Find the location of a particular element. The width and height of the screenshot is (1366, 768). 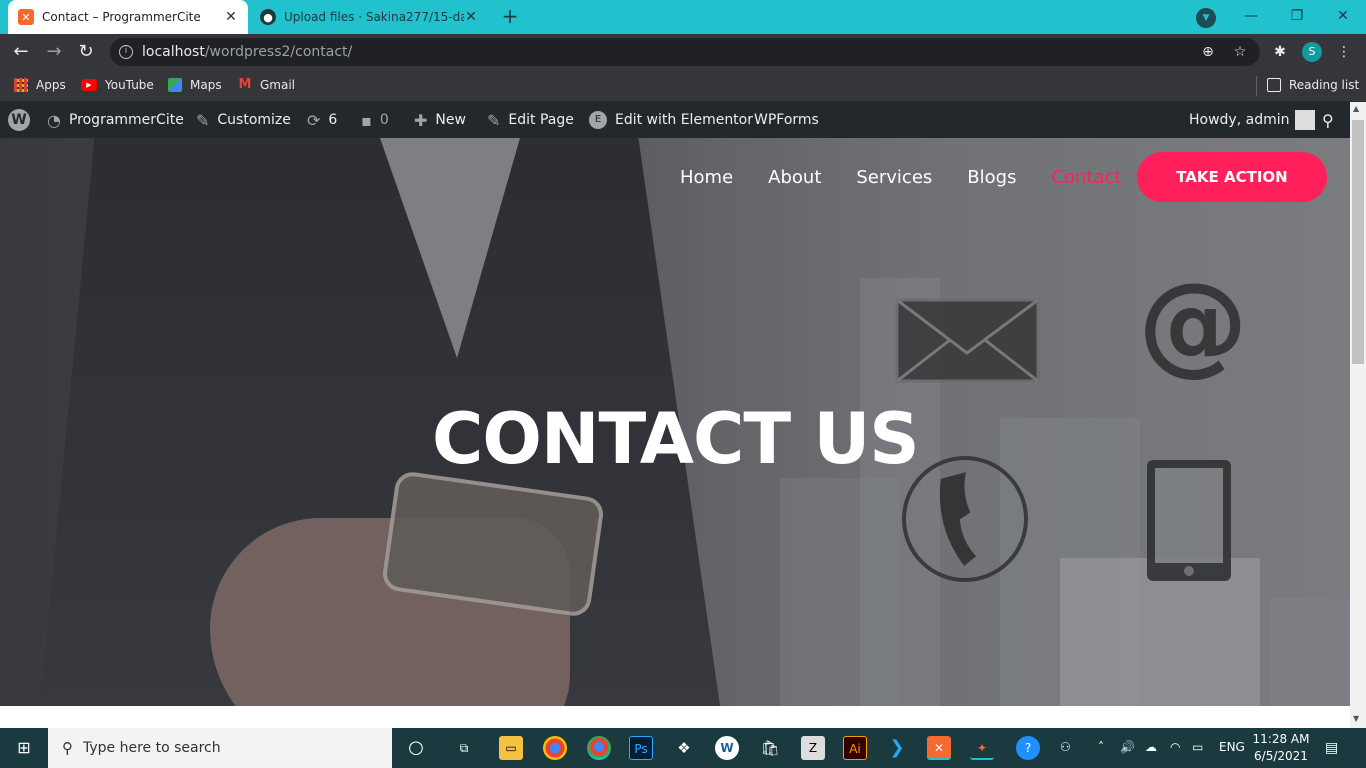

hero-title: CONTACT US is located at coordinates (676, 439).